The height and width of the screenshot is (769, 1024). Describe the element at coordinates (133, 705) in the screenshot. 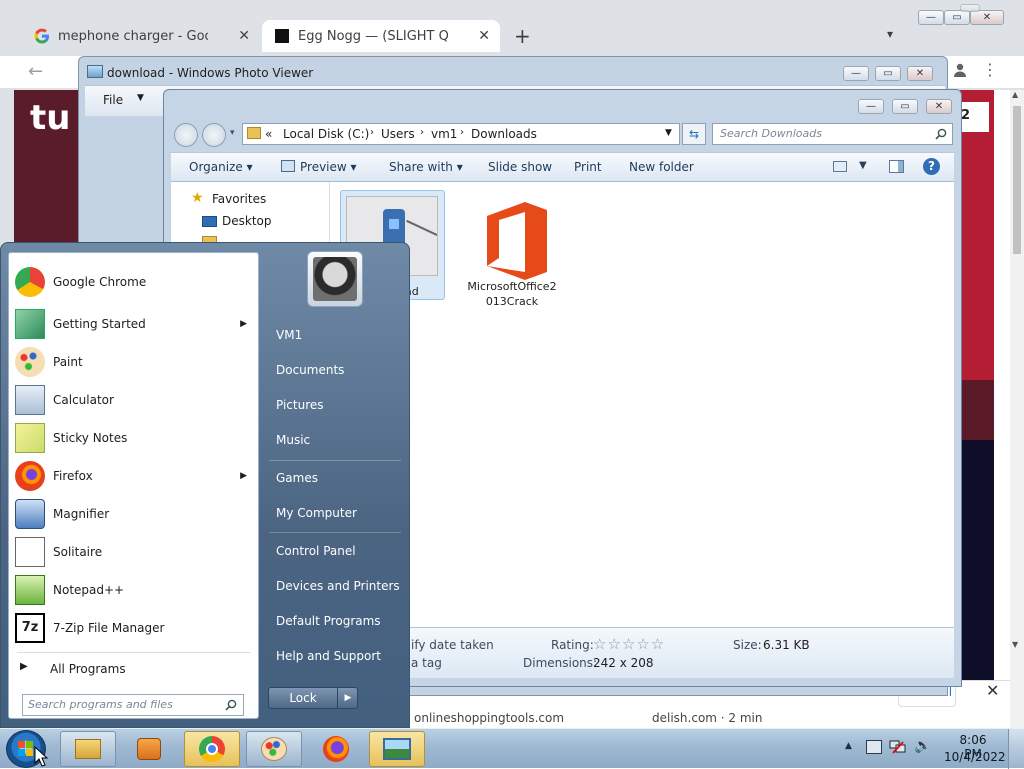

I see `start-search-input: Search programs and files` at that location.